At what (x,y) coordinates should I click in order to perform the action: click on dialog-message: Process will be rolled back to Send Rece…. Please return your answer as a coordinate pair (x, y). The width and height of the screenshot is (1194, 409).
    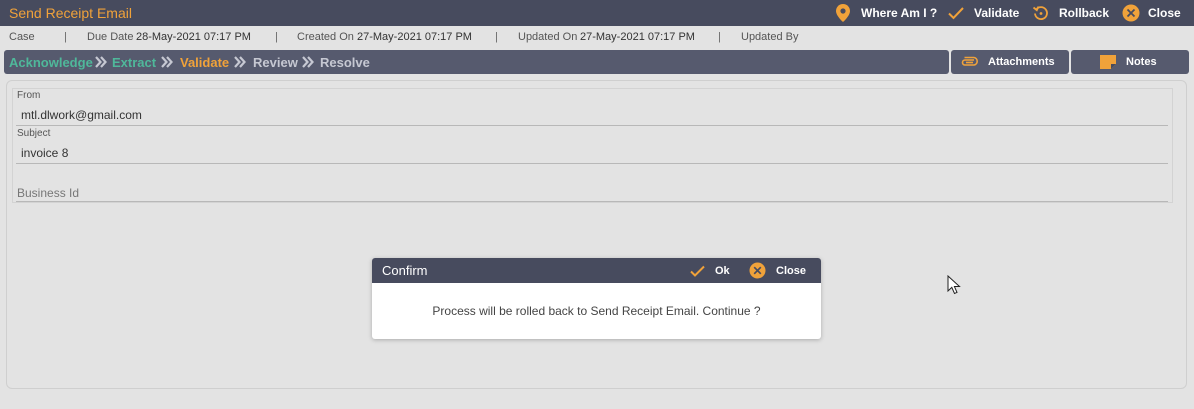
    Looking at the image, I should click on (596, 311).